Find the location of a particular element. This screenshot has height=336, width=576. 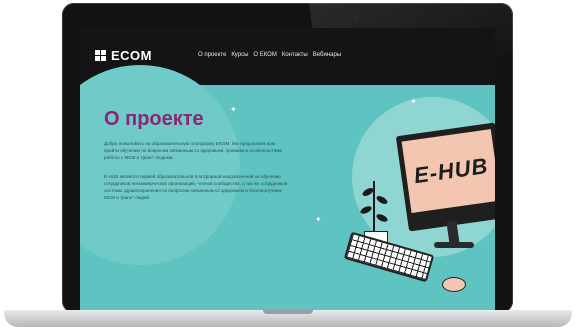

keyboard-icon is located at coordinates (389, 257).